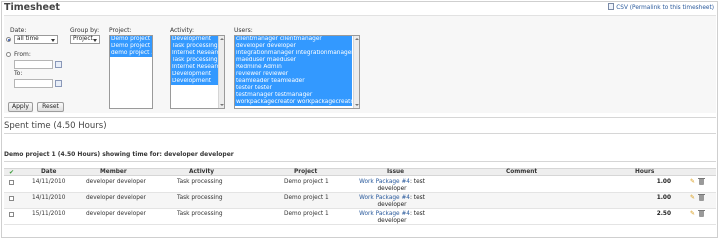 The image size is (722, 241). What do you see at coordinates (33, 64) in the screenshot?
I see `from-date-input` at bounding box center [33, 64].